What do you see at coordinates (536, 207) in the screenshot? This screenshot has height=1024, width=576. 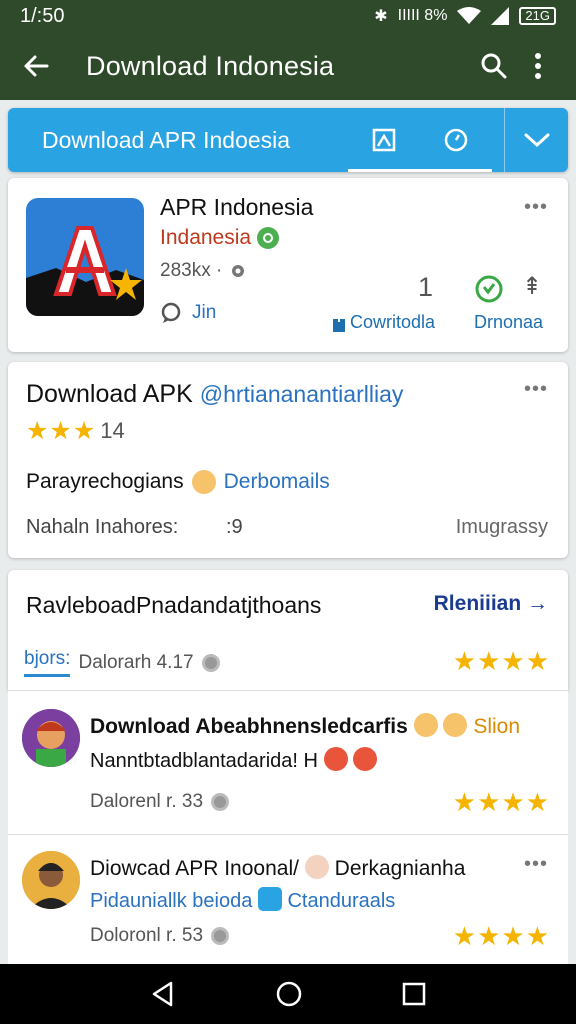 I see `app-more-button: •••` at bounding box center [536, 207].